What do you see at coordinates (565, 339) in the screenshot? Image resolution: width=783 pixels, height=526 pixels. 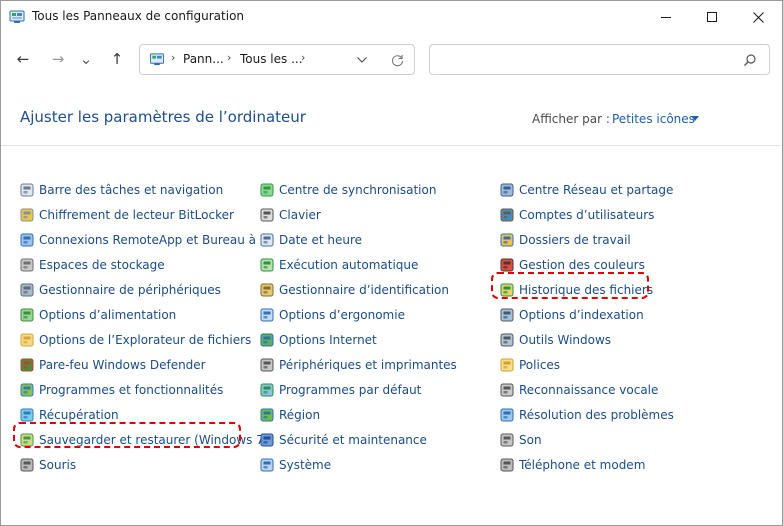 I see `item-label: Outils Windows` at bounding box center [565, 339].